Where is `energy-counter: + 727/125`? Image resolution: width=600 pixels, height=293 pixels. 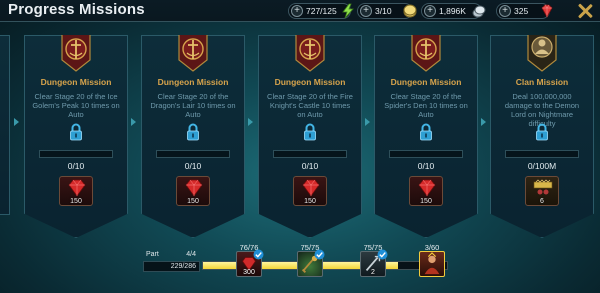
energy-counter: + 727/125 is located at coordinates (321, 11).